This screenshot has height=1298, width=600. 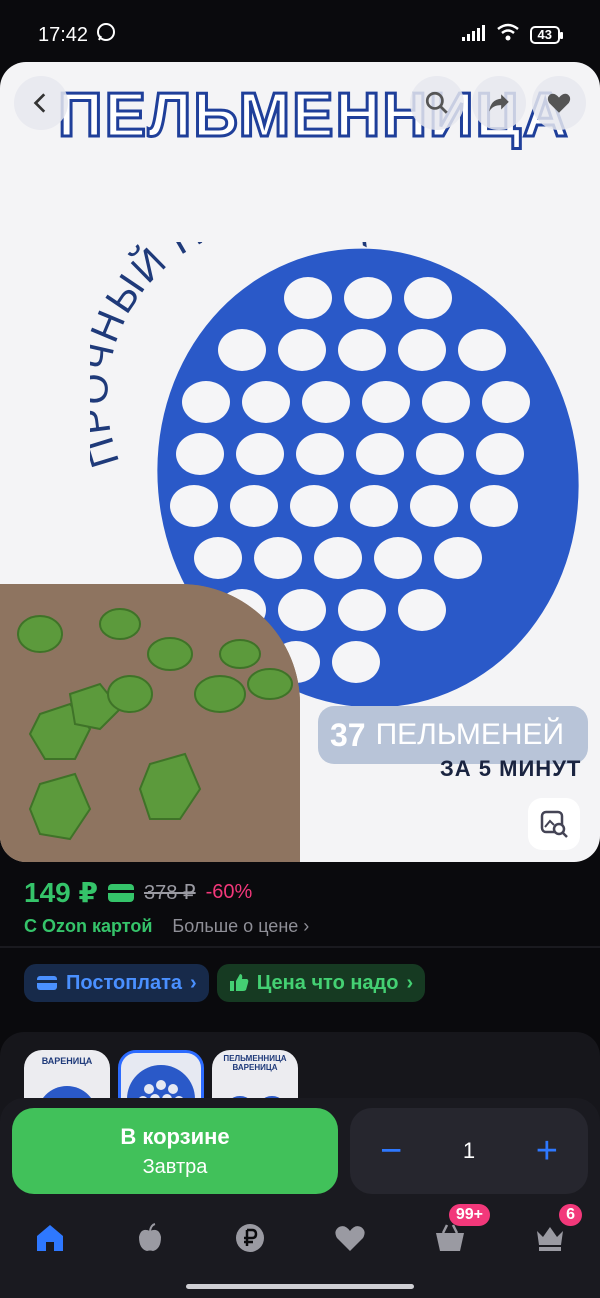 What do you see at coordinates (470, 734) in the screenshot?
I see `count-text: ПЕЛЬМЕНЕЙ` at bounding box center [470, 734].